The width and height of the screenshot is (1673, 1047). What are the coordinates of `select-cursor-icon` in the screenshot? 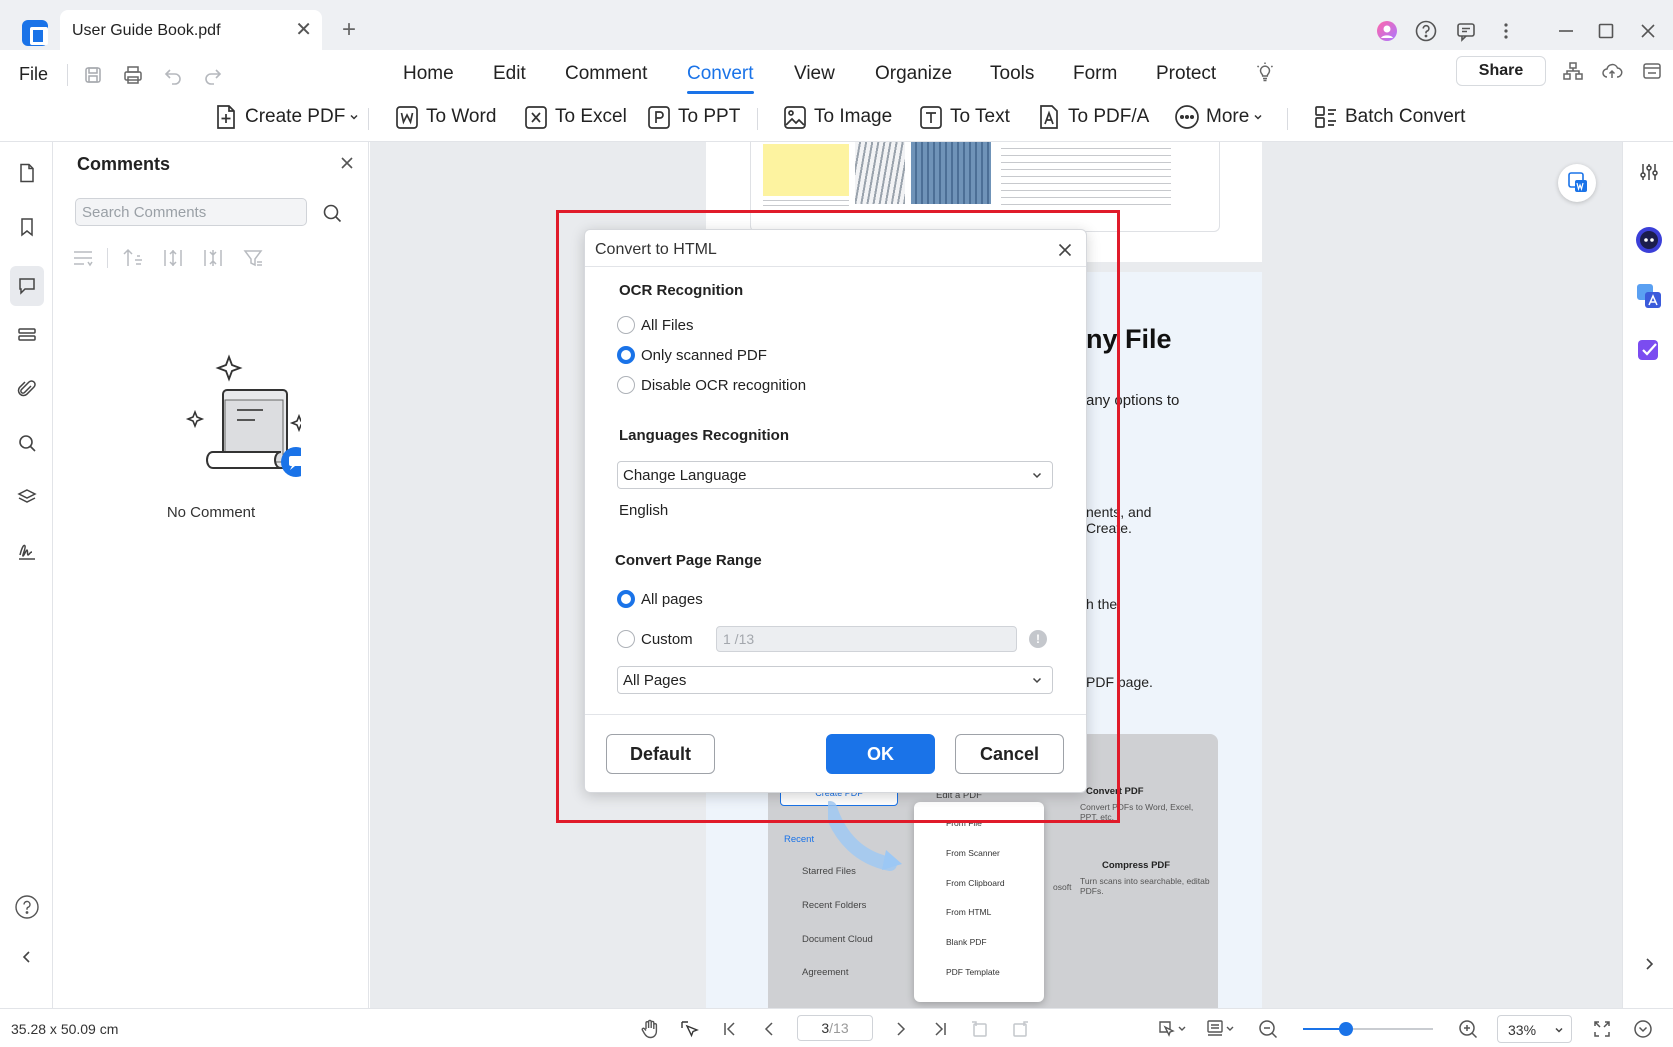 It's located at (689, 1029).